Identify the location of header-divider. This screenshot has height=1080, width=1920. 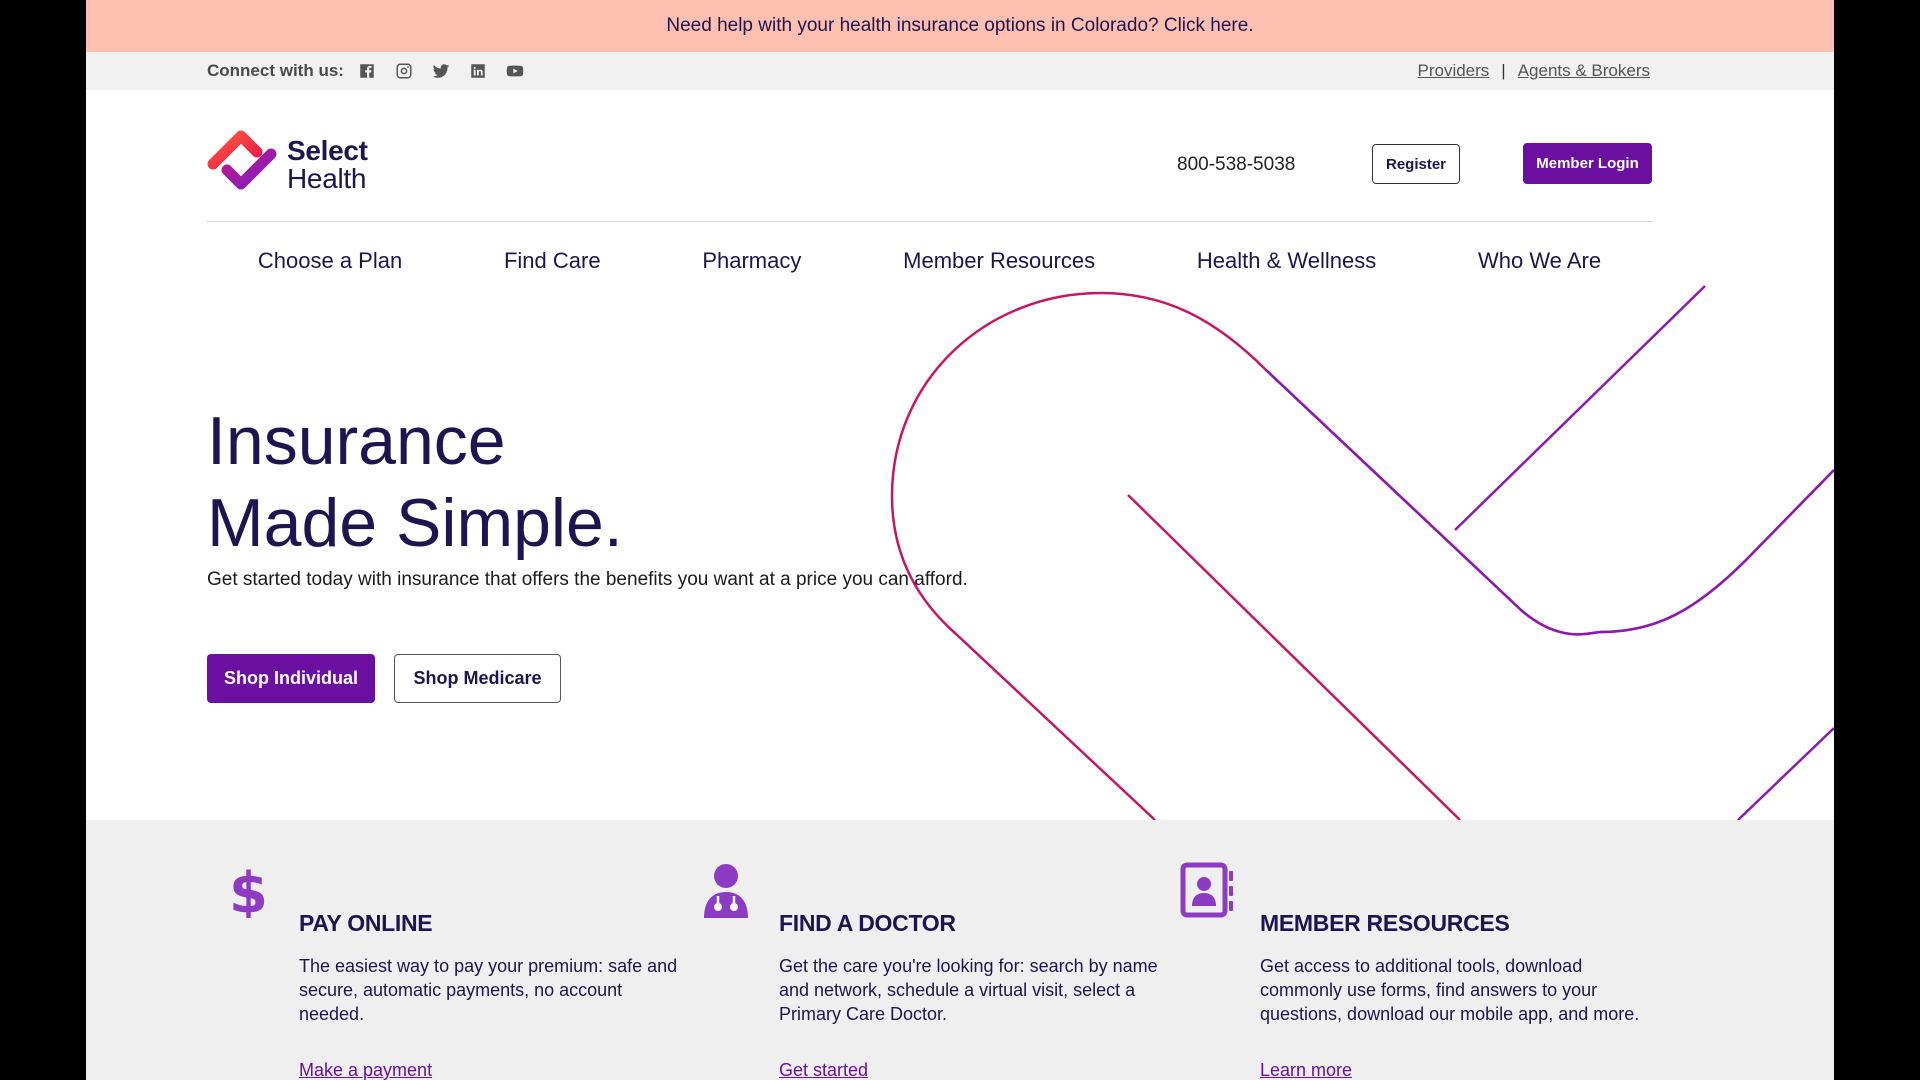
(929, 221).